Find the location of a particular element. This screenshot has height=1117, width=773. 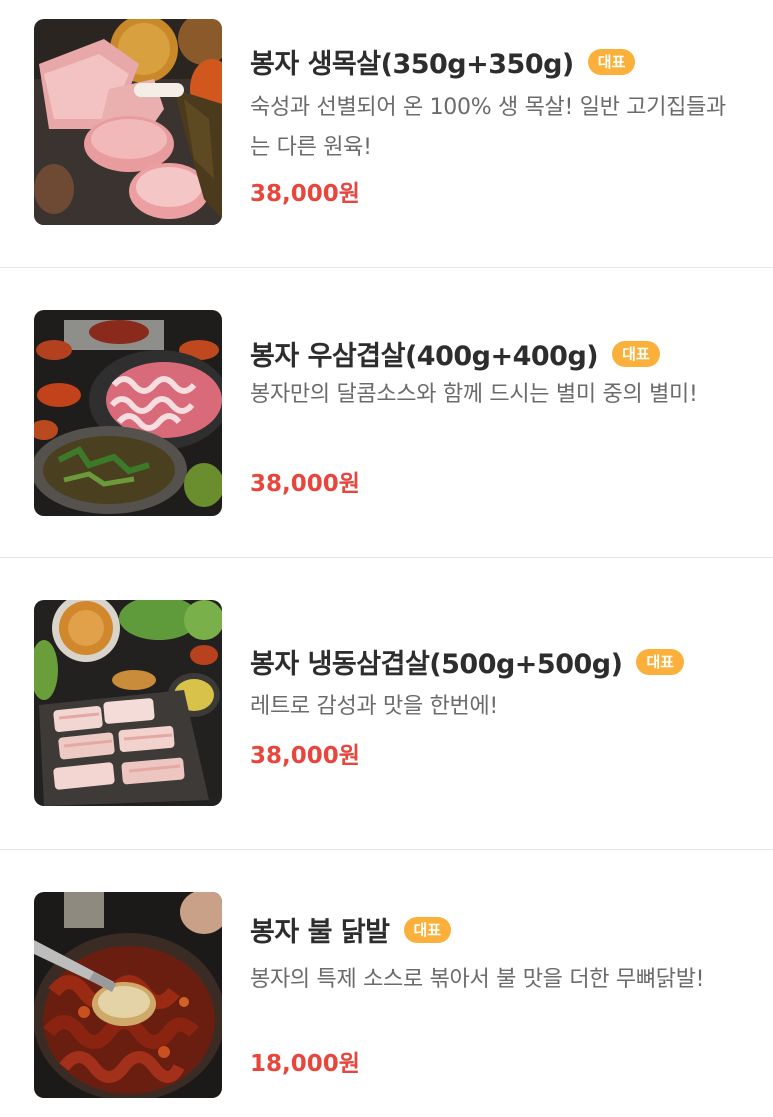

menu-description: 봉자의 특제 소스로 볶아서 불 맛을 더한 무뼈닭발! is located at coordinates (477, 979).